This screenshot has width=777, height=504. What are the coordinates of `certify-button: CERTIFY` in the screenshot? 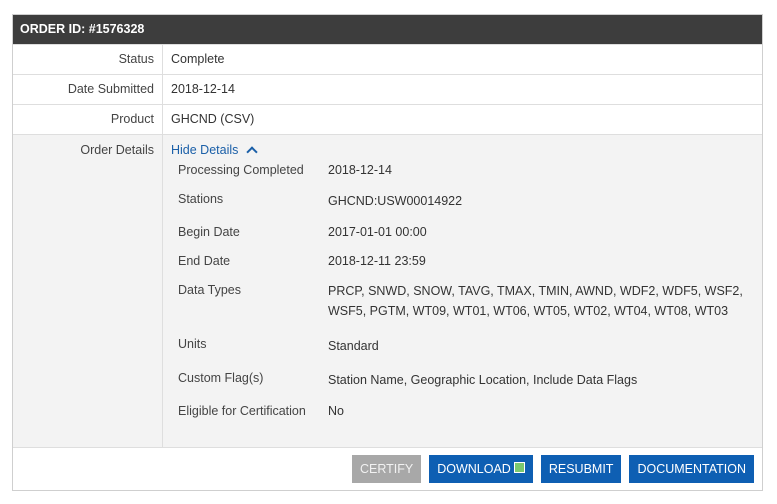 It's located at (386, 469).